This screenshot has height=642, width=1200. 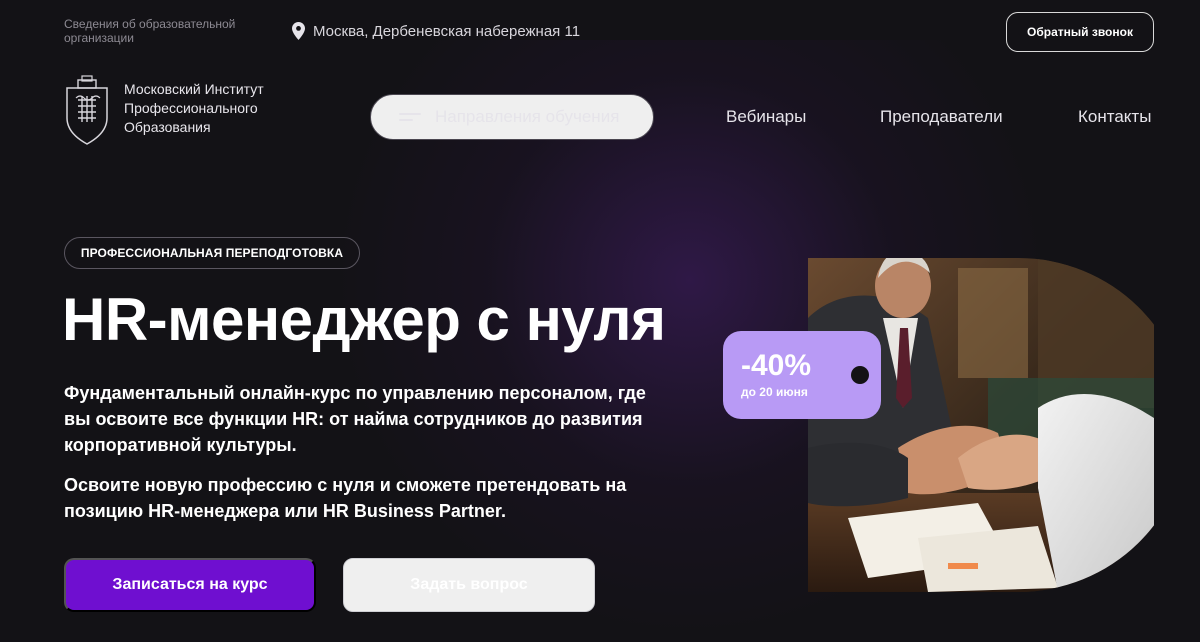 What do you see at coordinates (87, 110) in the screenshot?
I see `institute-emblem-icon` at bounding box center [87, 110].